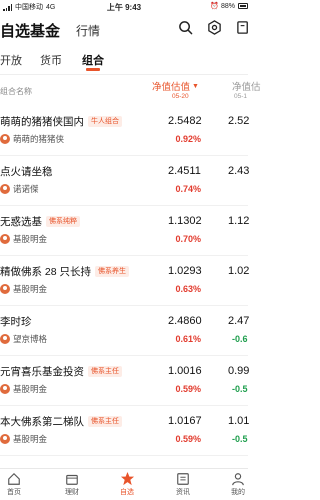 The width and height of the screenshot is (320, 500). I want to click on news-icon, so click(183, 478).